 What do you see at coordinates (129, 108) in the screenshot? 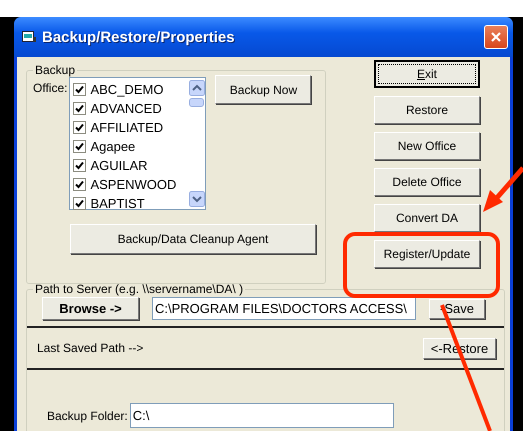
I see `office-item: ADVANCED` at bounding box center [129, 108].